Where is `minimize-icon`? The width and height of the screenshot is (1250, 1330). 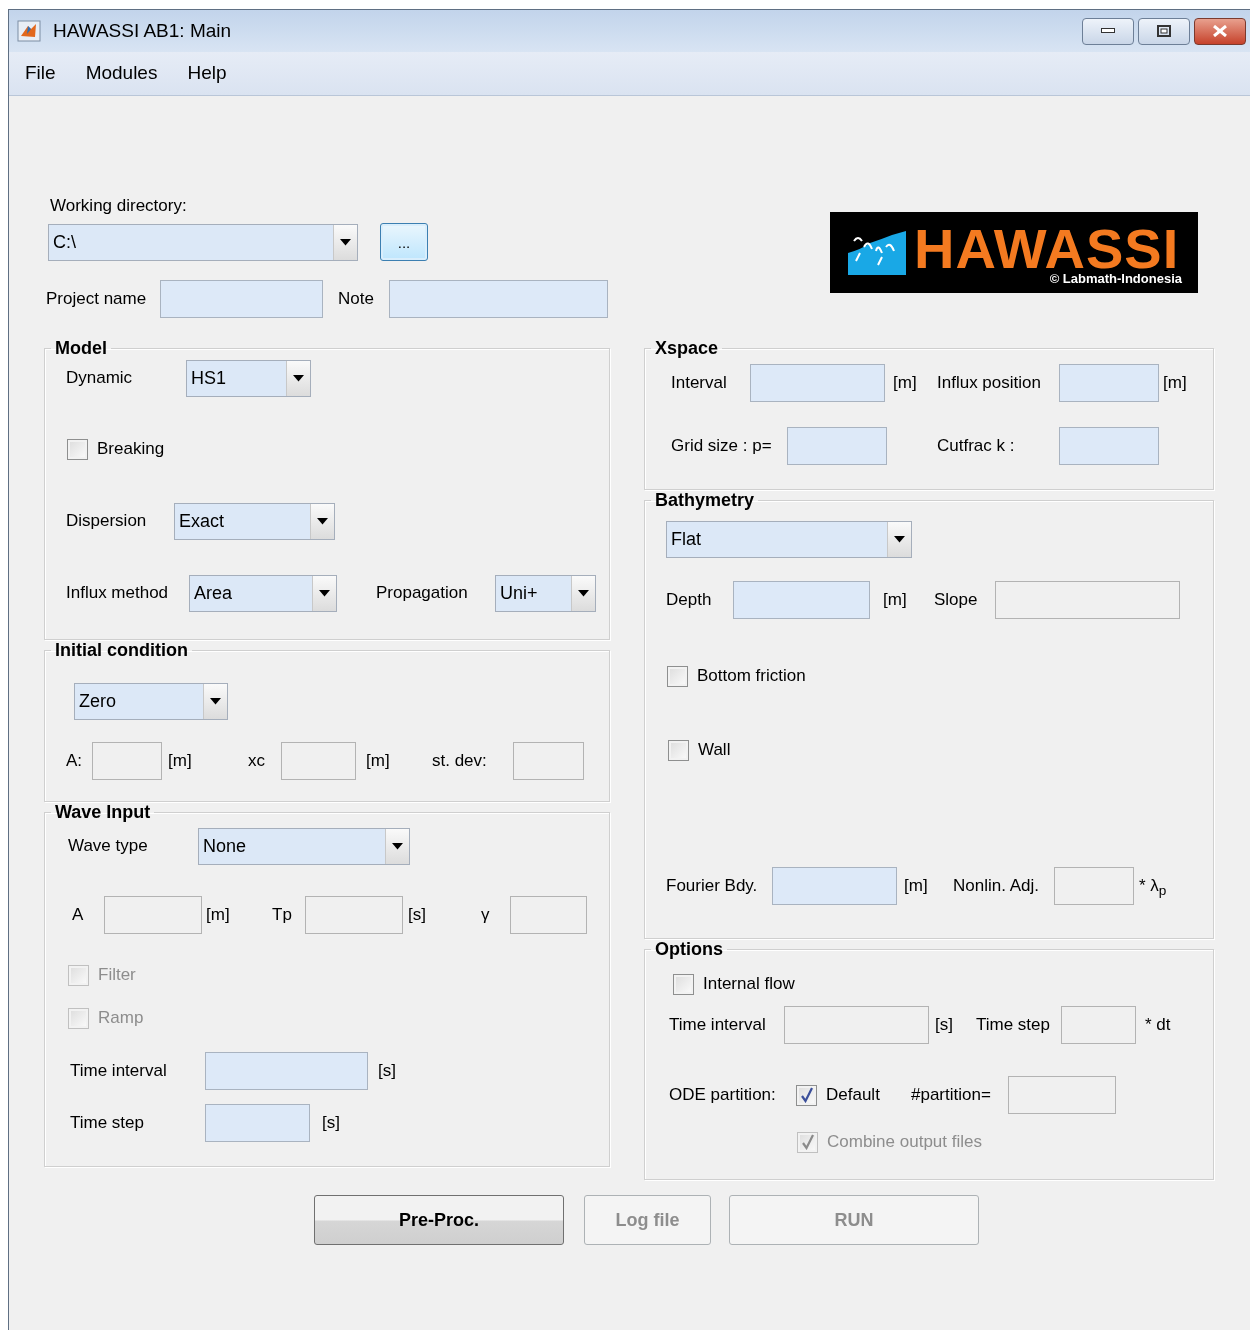 minimize-icon is located at coordinates (1108, 31).